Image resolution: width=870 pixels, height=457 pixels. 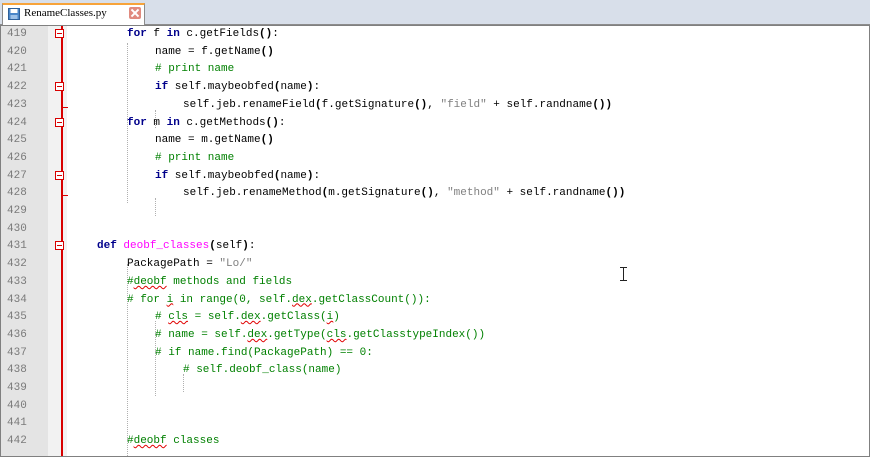 I want to click on code-line: 419 for f in c.getFields():, so click(x=435, y=35).